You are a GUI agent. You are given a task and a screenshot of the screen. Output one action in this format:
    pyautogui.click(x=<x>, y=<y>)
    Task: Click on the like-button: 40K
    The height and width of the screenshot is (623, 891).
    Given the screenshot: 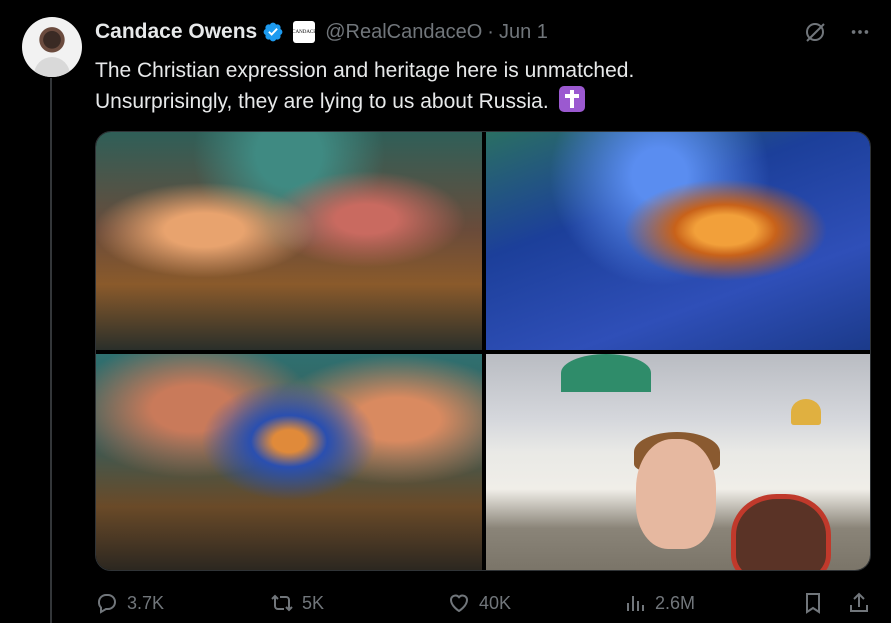 What is the action you would take?
    pyautogui.click(x=479, y=603)
    